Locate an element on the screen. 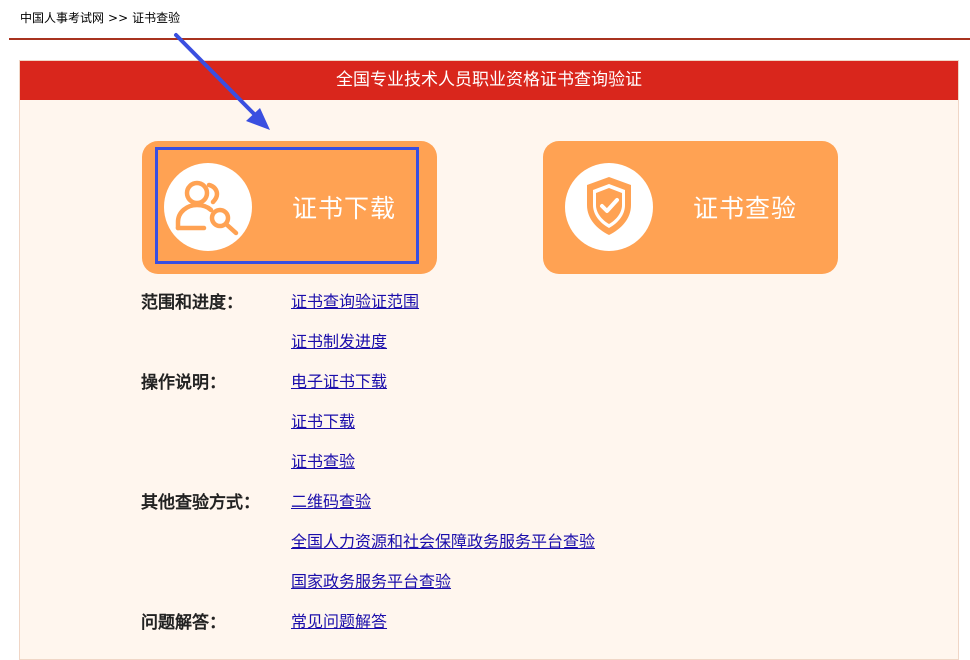 The width and height of the screenshot is (970, 660). certificate-verify-label: 证书查验 is located at coordinates (745, 208).